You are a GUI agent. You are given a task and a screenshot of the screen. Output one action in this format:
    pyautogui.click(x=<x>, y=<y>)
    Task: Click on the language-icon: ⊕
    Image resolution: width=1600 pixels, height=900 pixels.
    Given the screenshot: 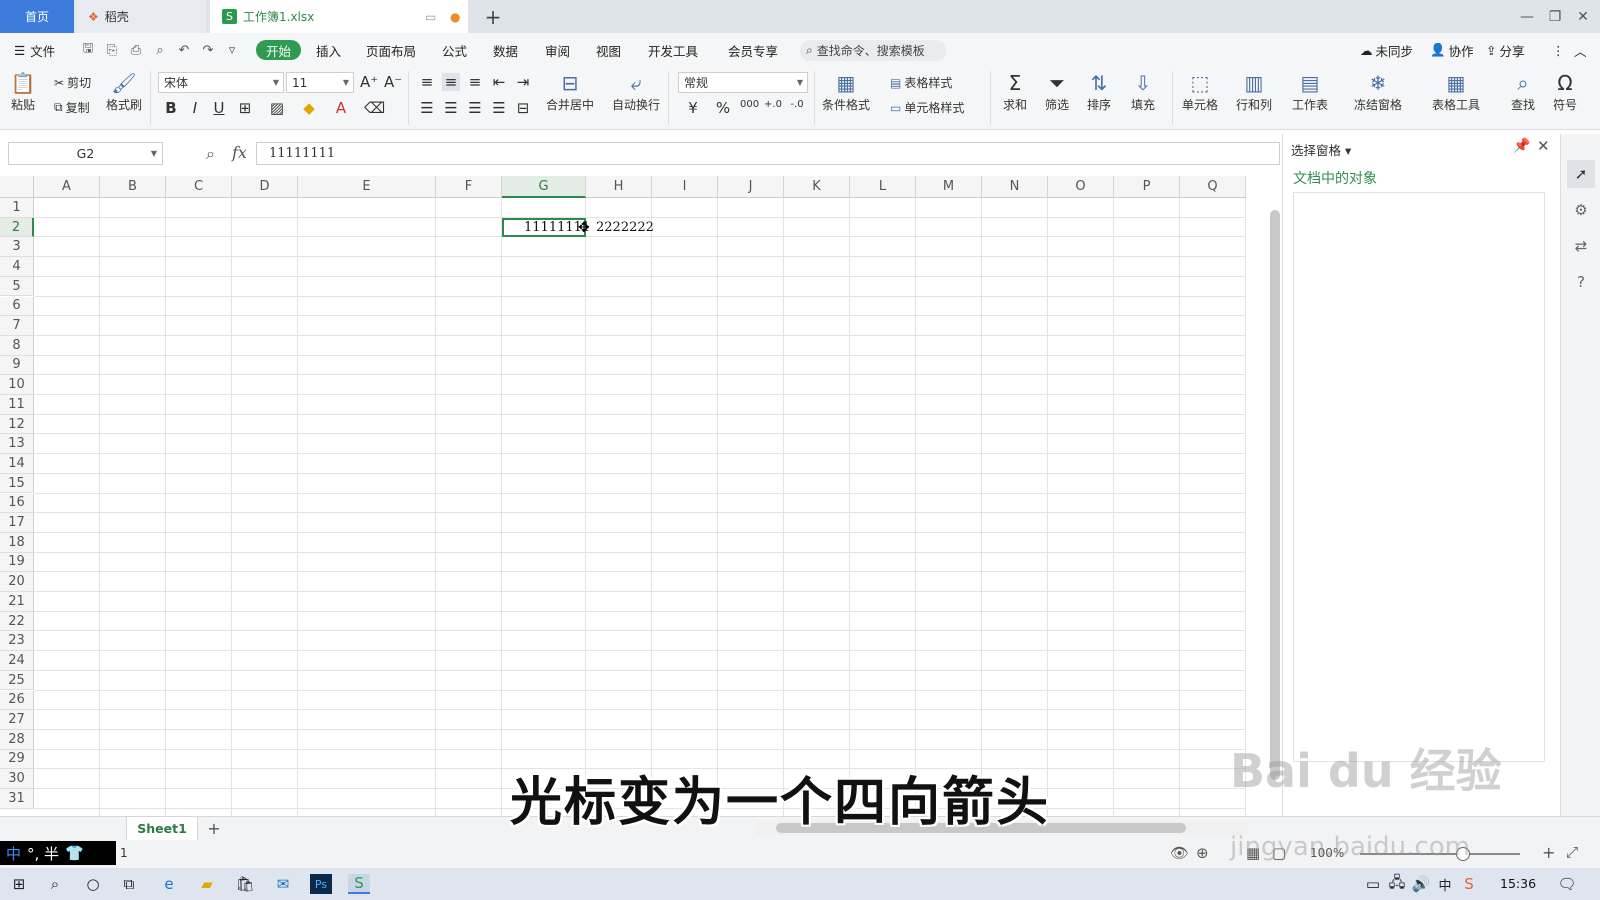 What is the action you would take?
    pyautogui.click(x=1202, y=853)
    